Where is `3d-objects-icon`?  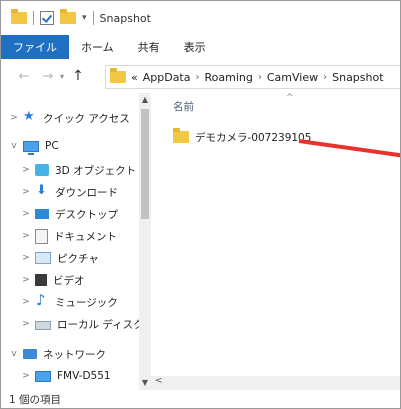 3d-objects-icon is located at coordinates (42, 170).